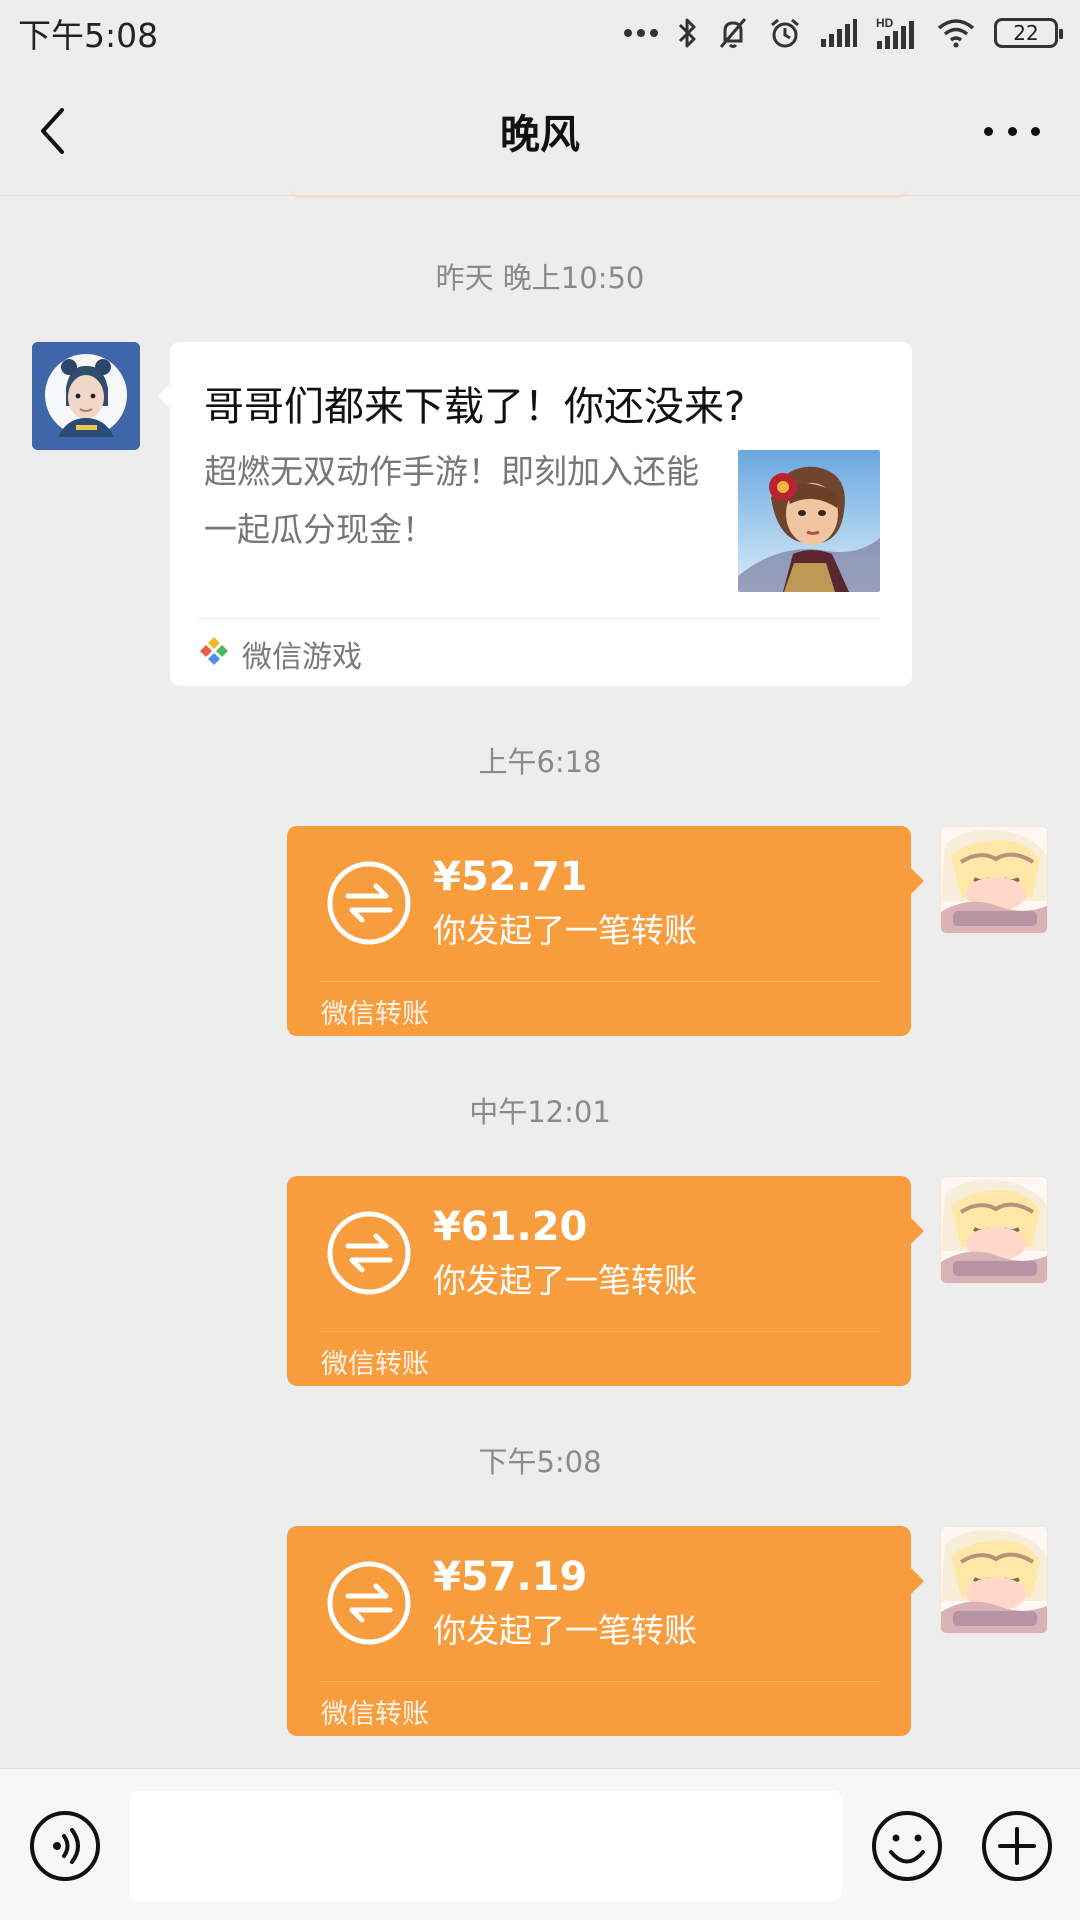 The height and width of the screenshot is (1920, 1080). I want to click on game-character-image, so click(809, 521).